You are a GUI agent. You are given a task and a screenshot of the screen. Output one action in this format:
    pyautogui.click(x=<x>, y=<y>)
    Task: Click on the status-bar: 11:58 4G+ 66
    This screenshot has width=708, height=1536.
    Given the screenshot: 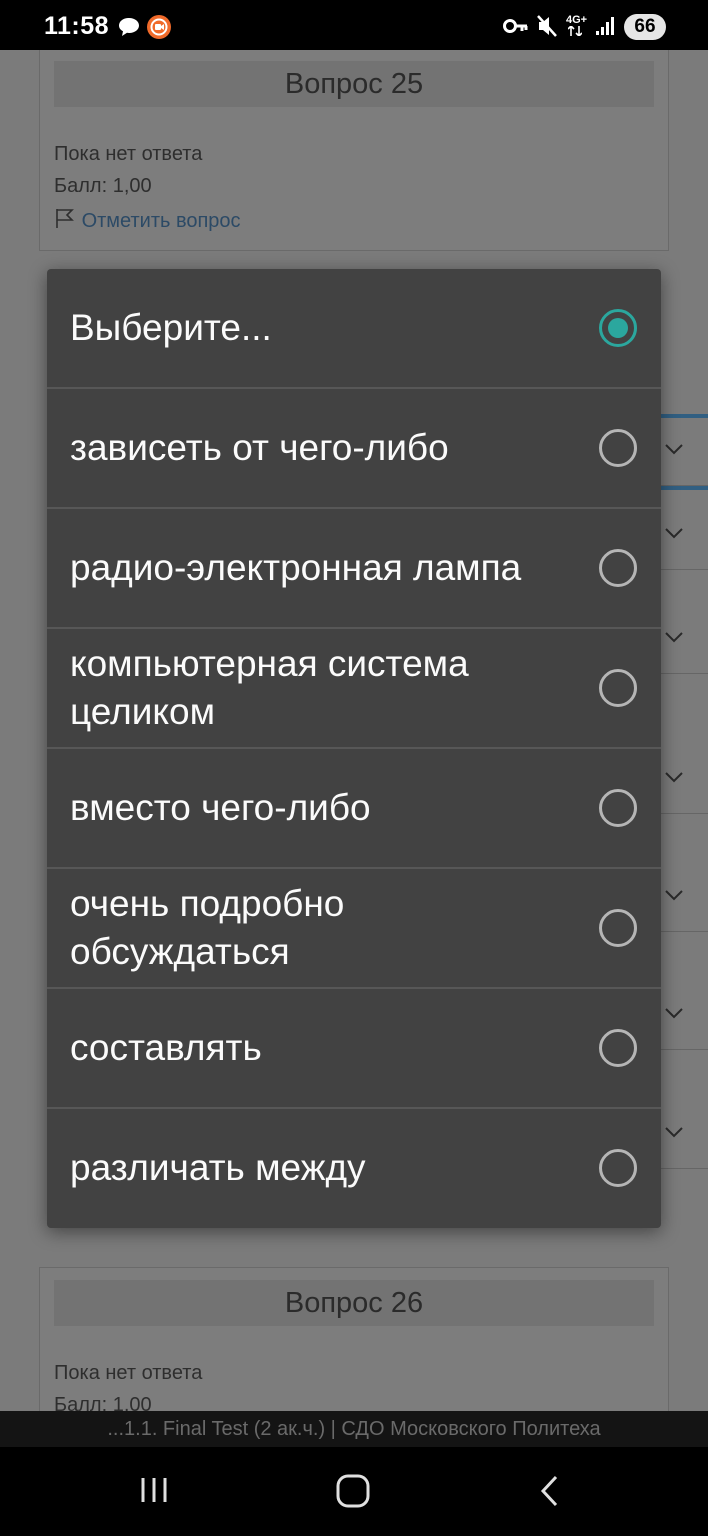 What is the action you would take?
    pyautogui.click(x=354, y=25)
    